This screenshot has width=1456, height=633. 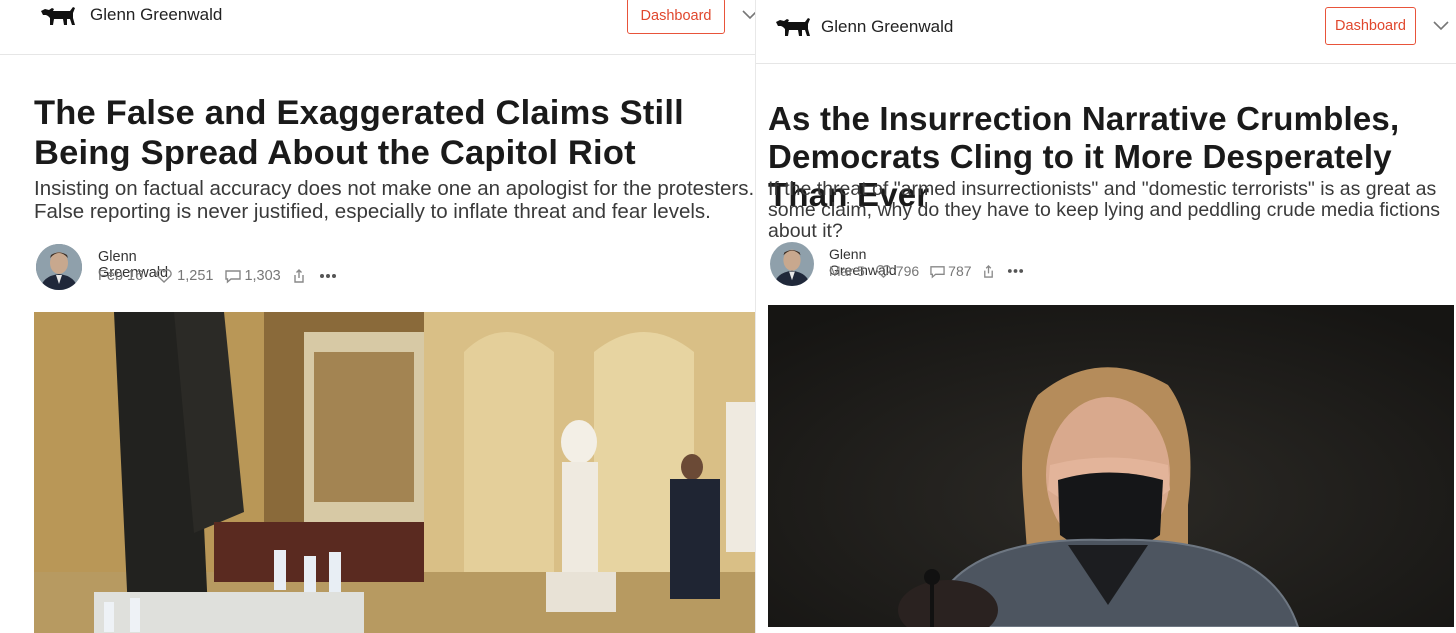 I want to click on comment-button: 787, so click(x=950, y=271).